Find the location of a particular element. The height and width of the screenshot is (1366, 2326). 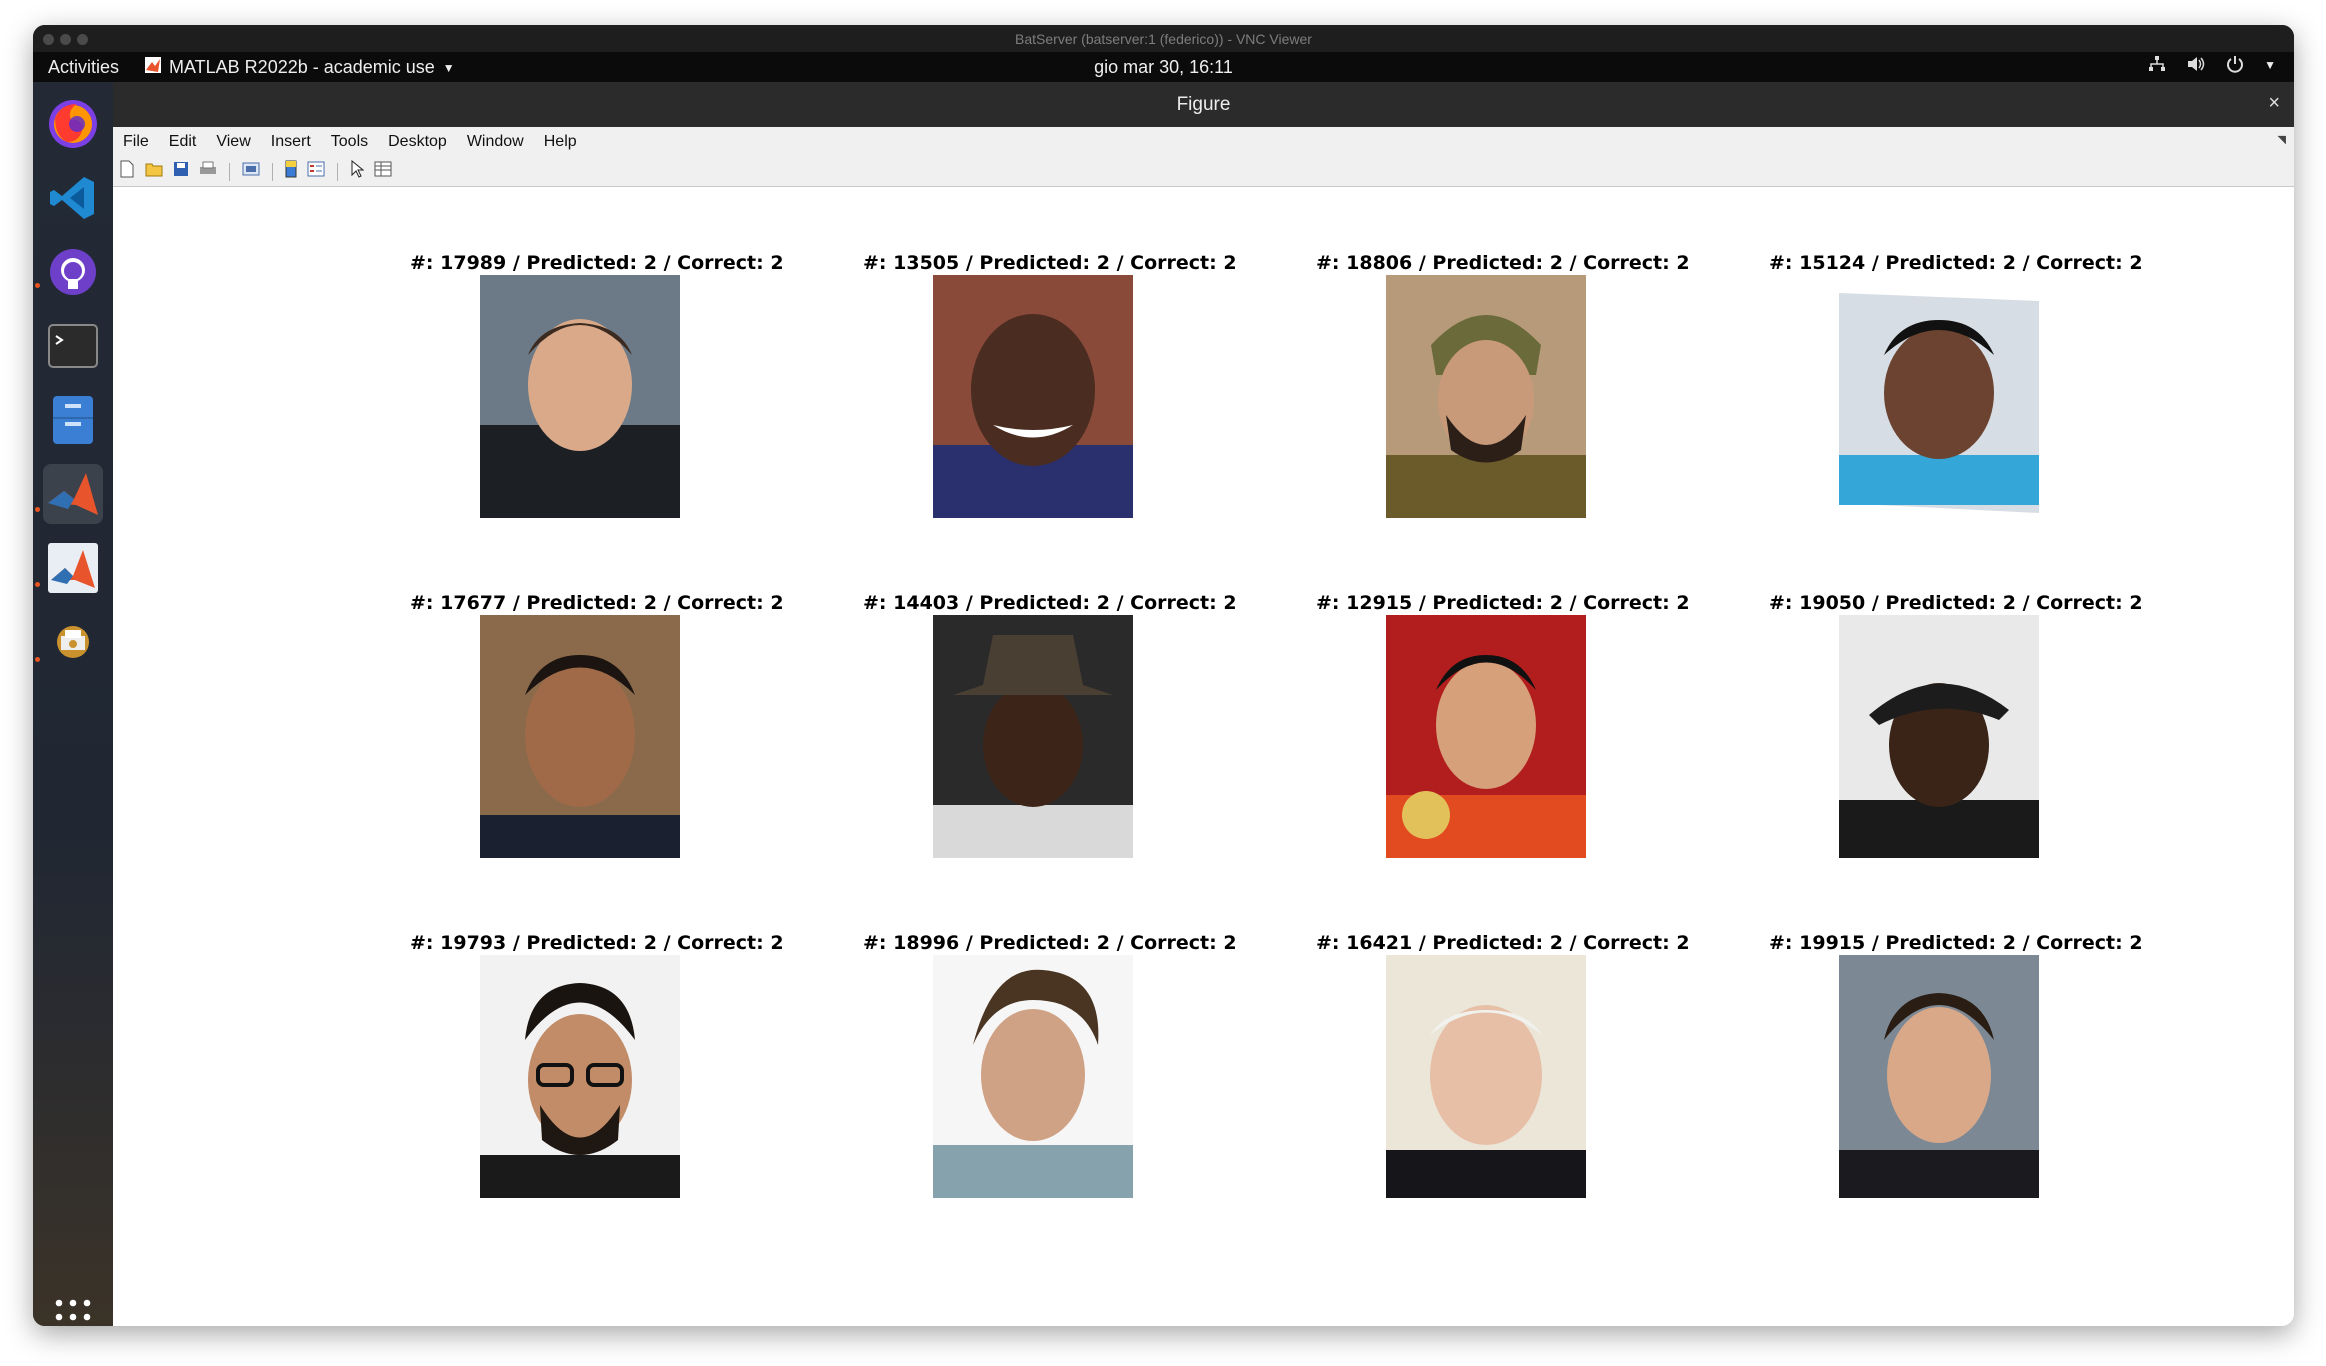

subplot-3: #: 18806 / Predicted: 2 / Correct: 2 is located at coordinates (1503, 384).